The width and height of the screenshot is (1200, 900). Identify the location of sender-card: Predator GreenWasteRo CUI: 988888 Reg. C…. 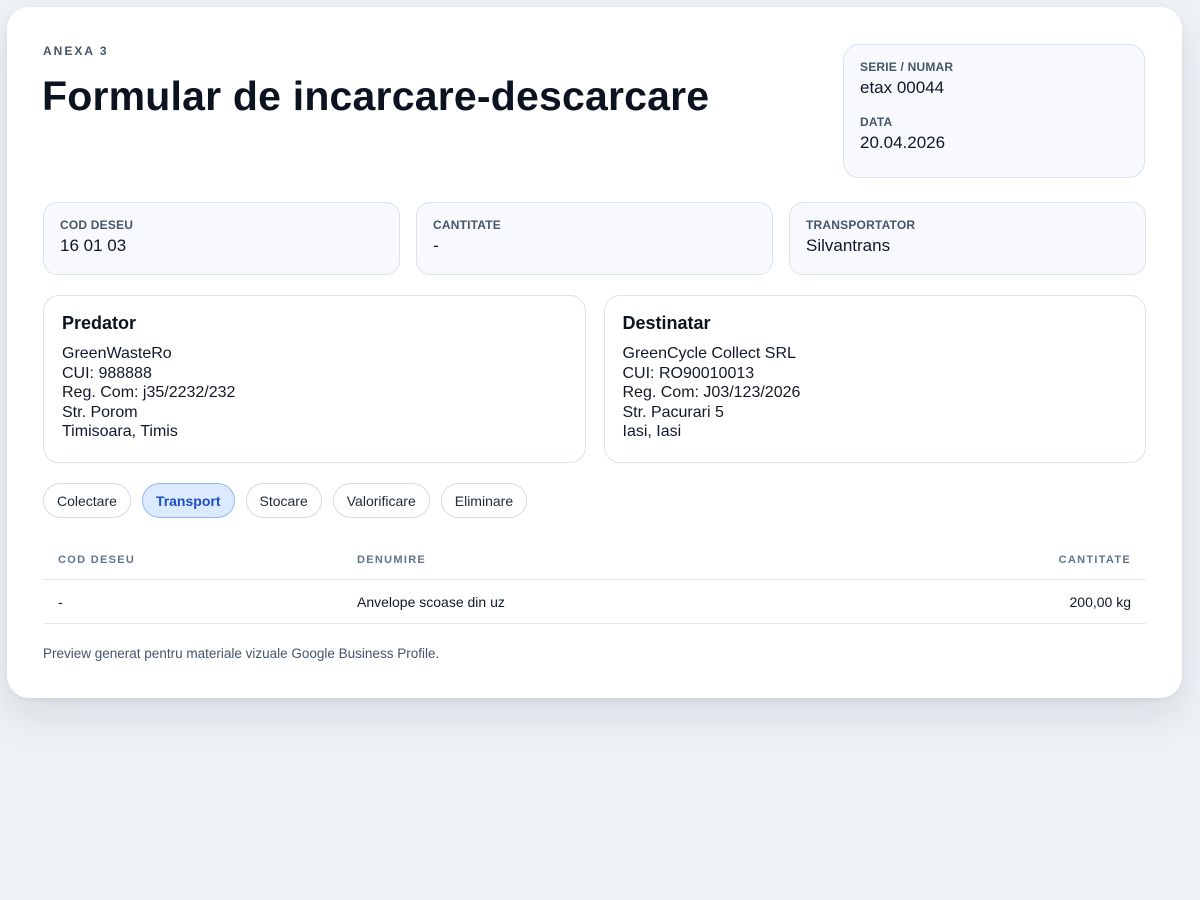
(314, 379).